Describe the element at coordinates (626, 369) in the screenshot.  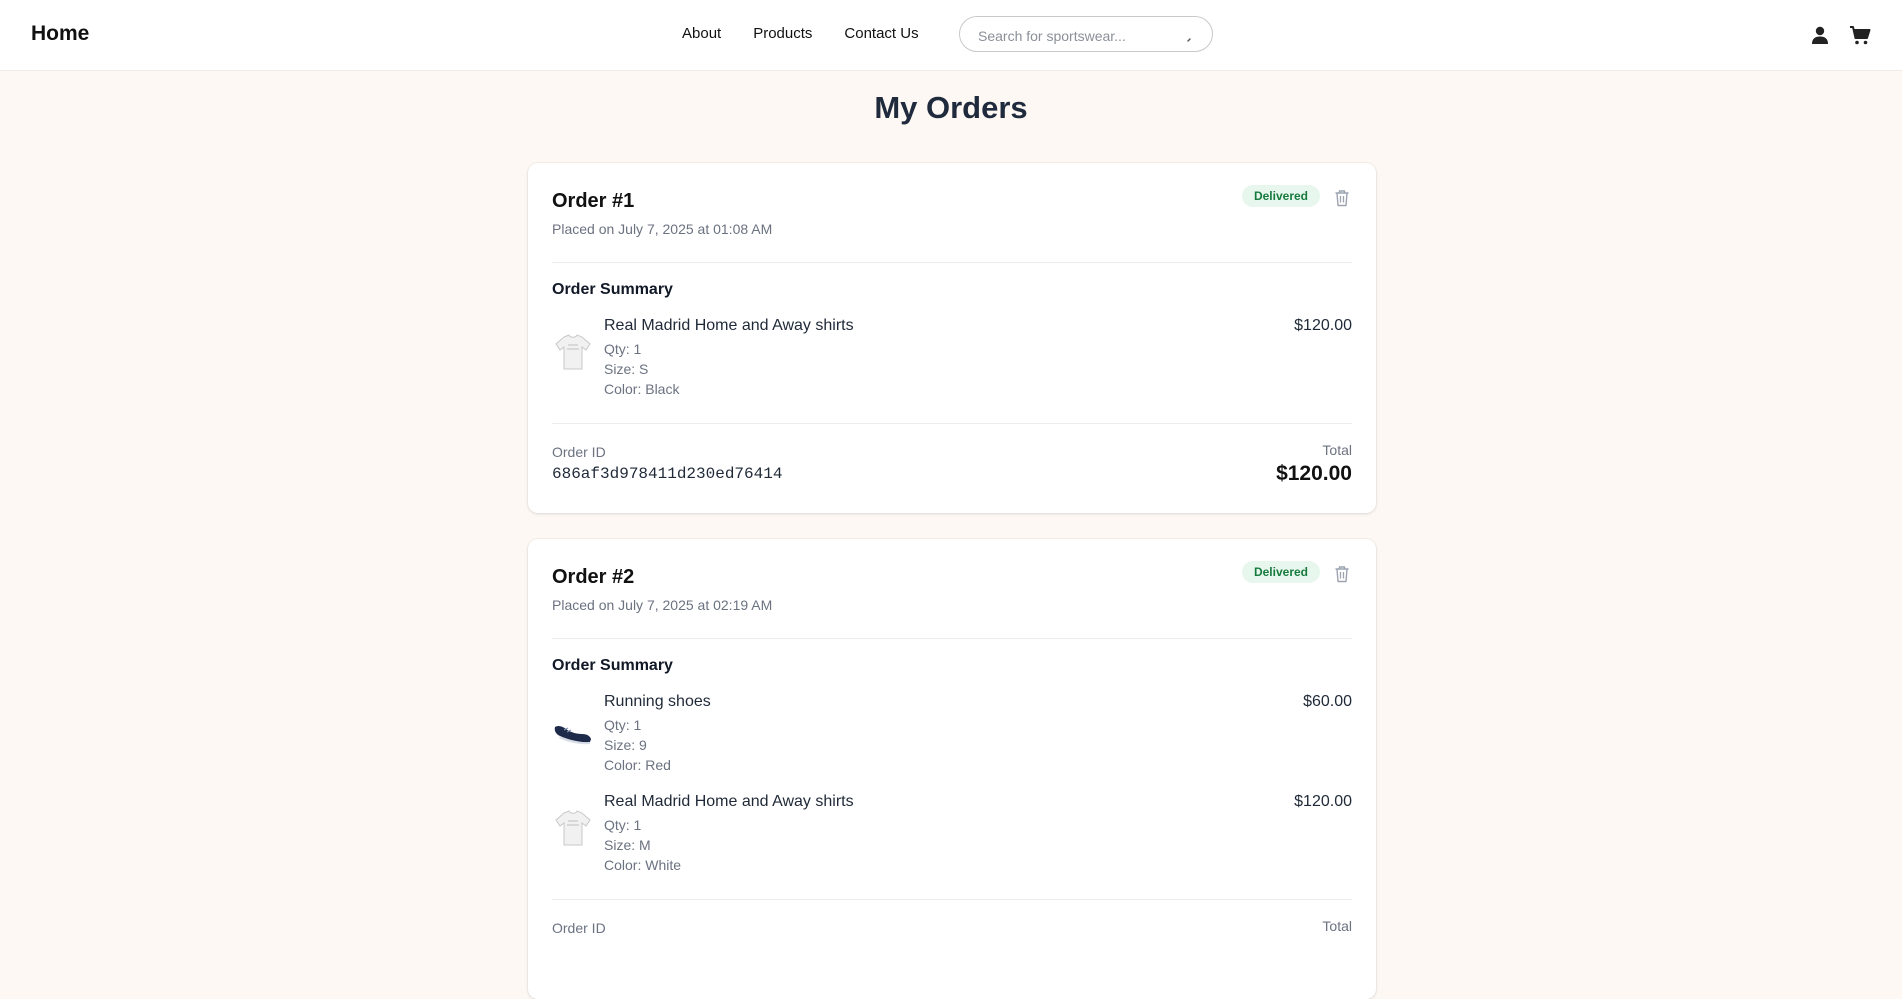
I see `item-size: Size: S` at that location.